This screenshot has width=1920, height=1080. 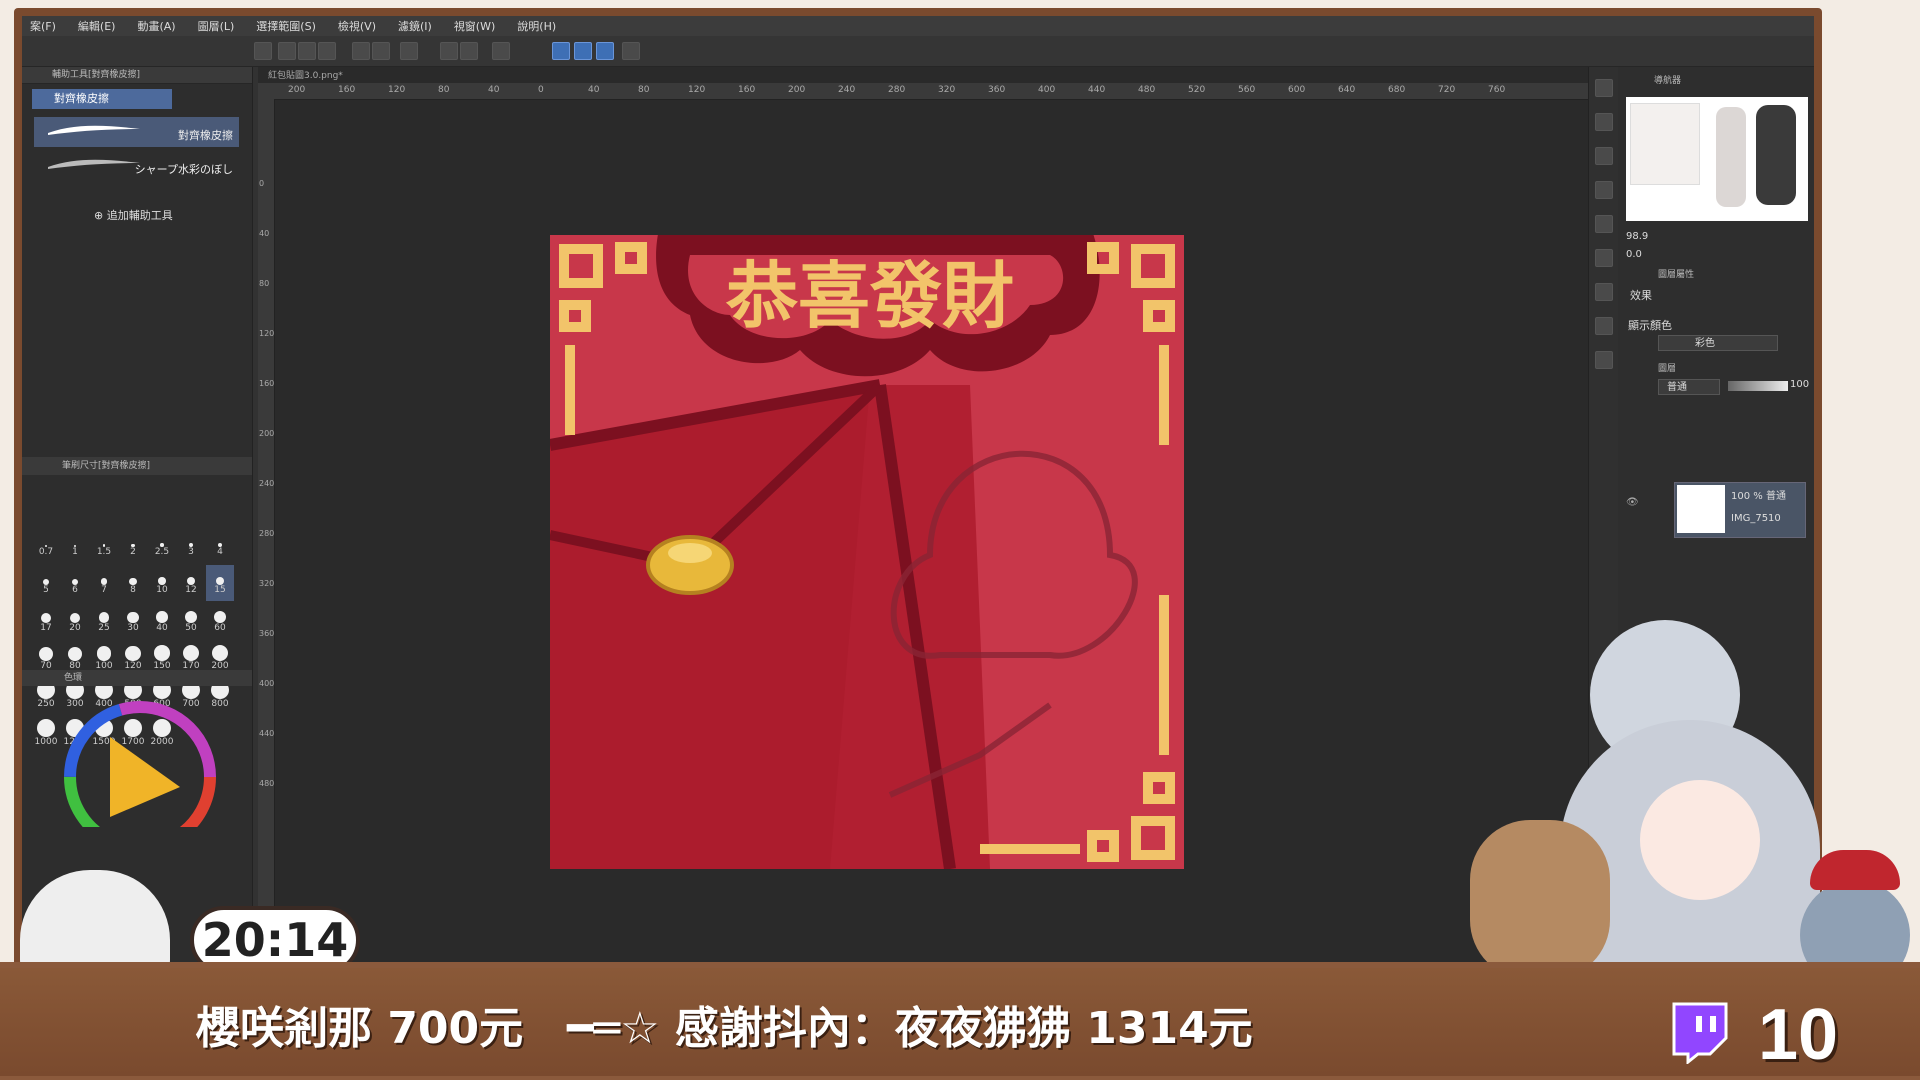 What do you see at coordinates (605, 51) in the screenshot?
I see `grid-snap-icon` at bounding box center [605, 51].